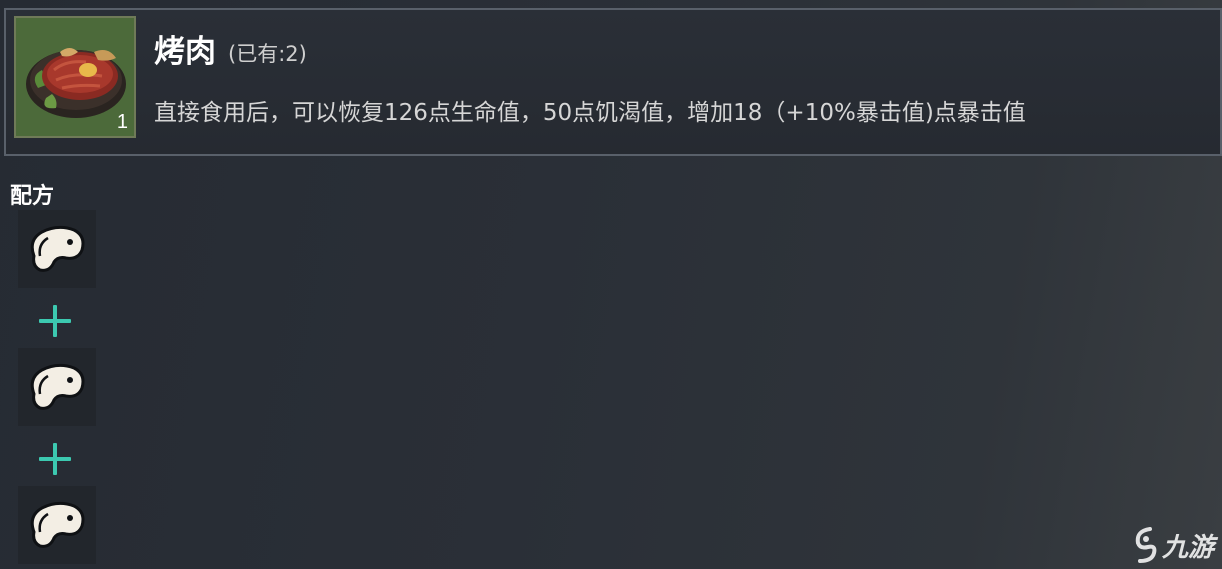  Describe the element at coordinates (32, 196) in the screenshot. I see `recipe-title: 配方` at that location.